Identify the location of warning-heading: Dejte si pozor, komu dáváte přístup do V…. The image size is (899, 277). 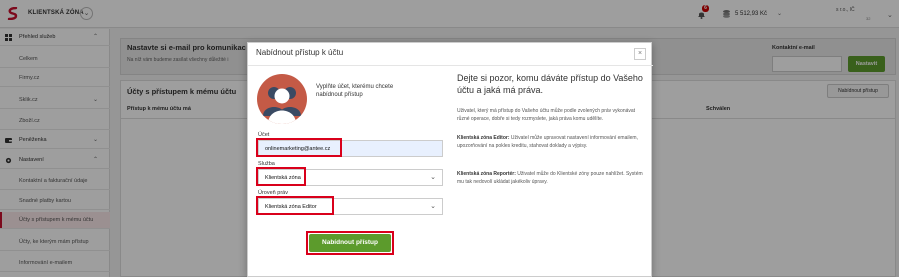
(550, 84).